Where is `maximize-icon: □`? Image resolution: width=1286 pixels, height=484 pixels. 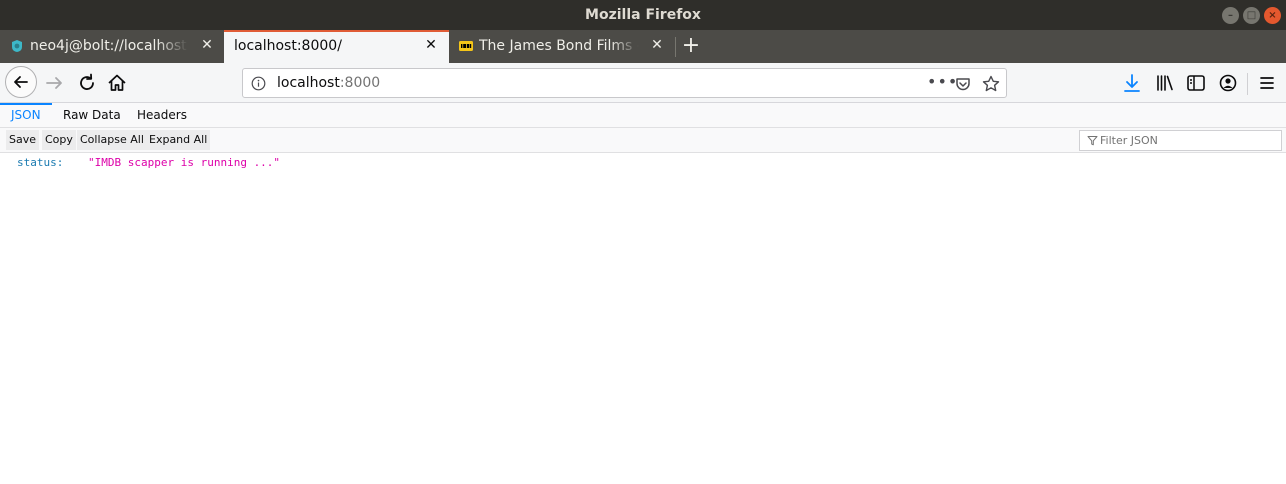
maximize-icon: □ is located at coordinates (1251, 15).